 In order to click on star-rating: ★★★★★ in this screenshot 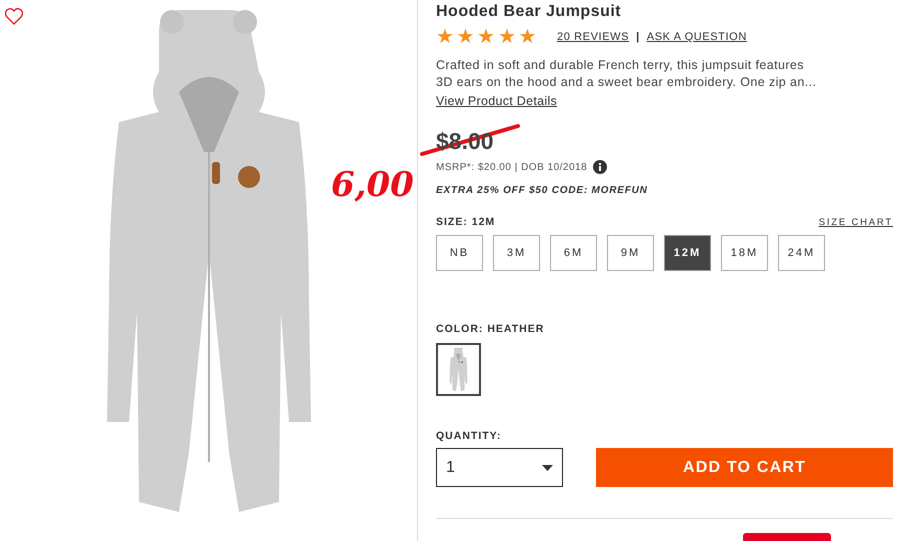, I will do `click(487, 37)`.